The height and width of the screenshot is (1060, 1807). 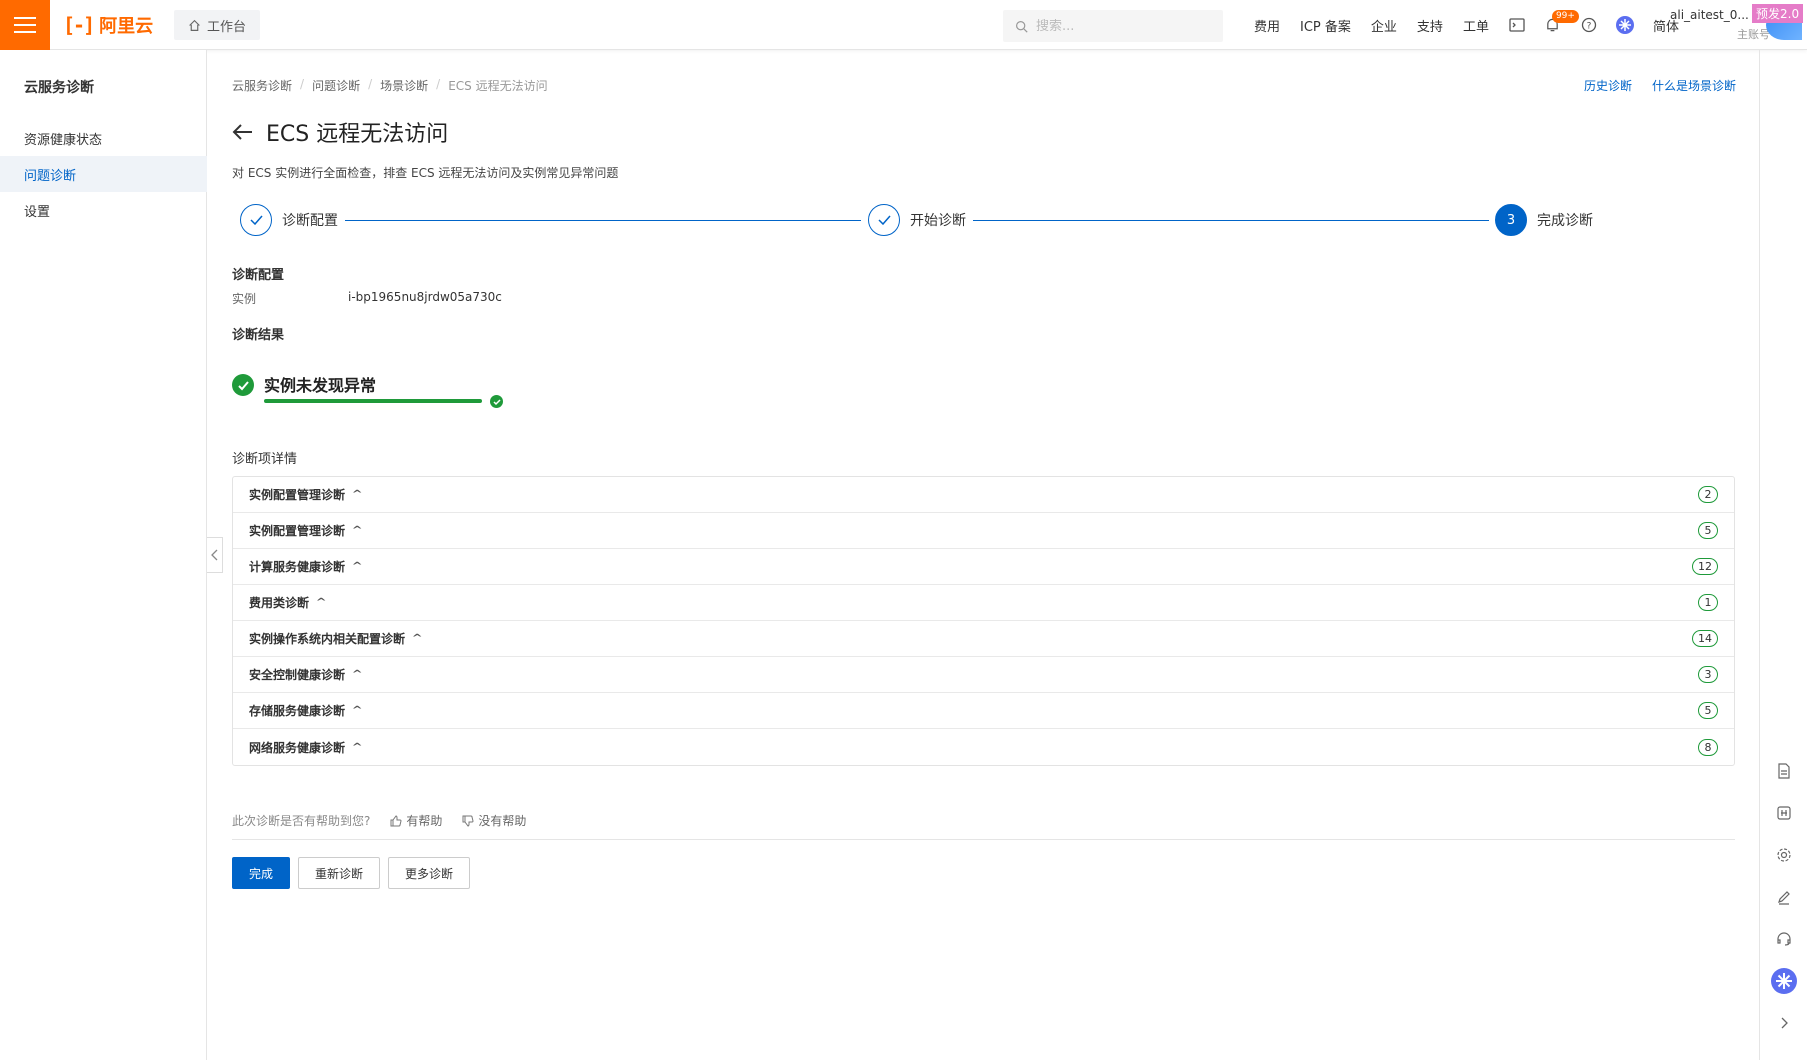 What do you see at coordinates (1708, 602) in the screenshot?
I see `item-count: 1` at bounding box center [1708, 602].